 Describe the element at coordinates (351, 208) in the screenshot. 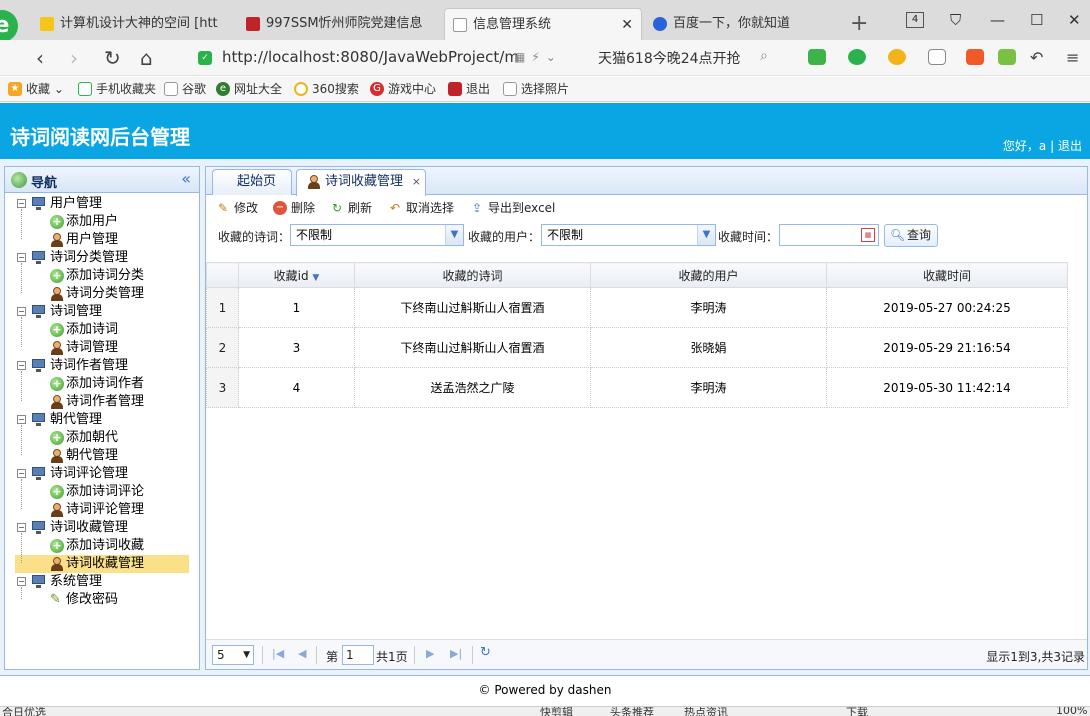

I see `refresh-button: ↻ 刷新` at that location.